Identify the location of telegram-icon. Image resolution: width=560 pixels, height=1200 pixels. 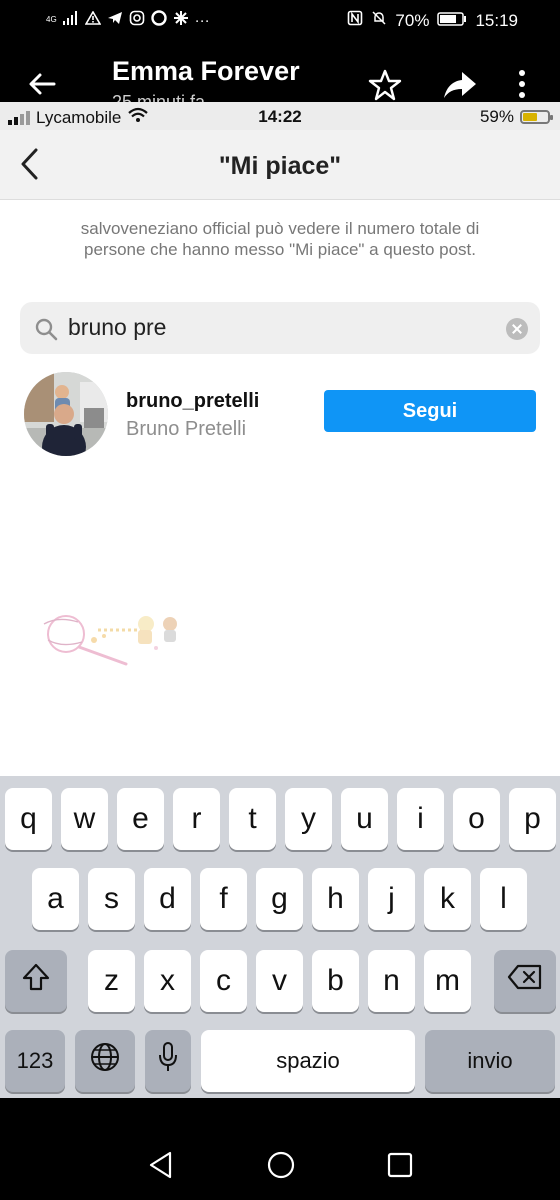
(115, 20).